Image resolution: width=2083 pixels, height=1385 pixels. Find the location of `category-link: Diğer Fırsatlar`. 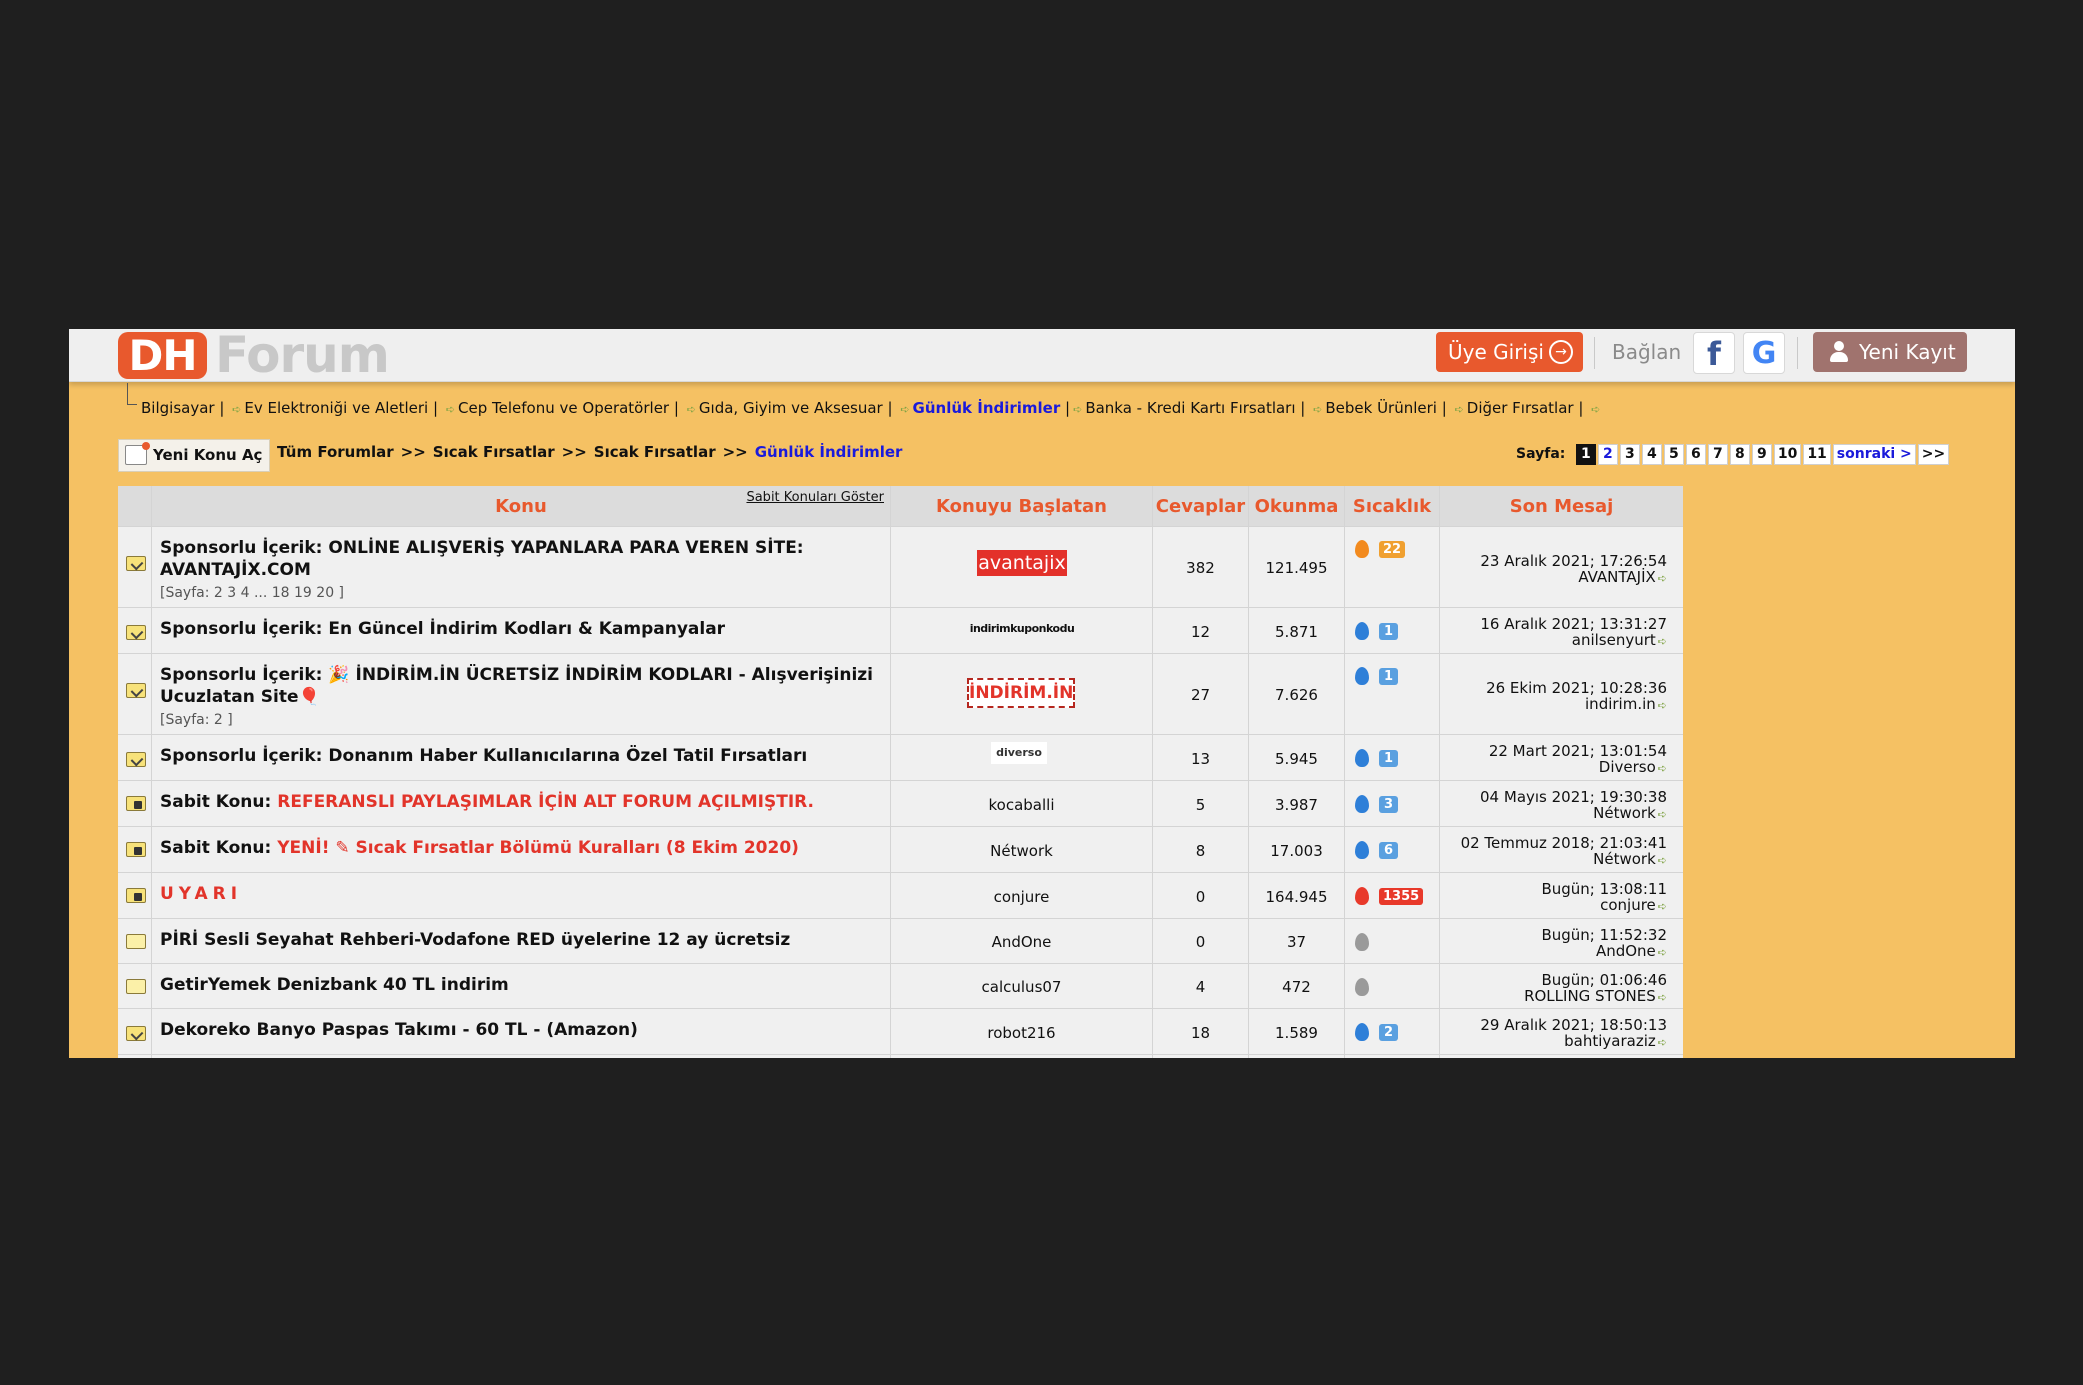

category-link: Diğer Fırsatlar is located at coordinates (1520, 408).